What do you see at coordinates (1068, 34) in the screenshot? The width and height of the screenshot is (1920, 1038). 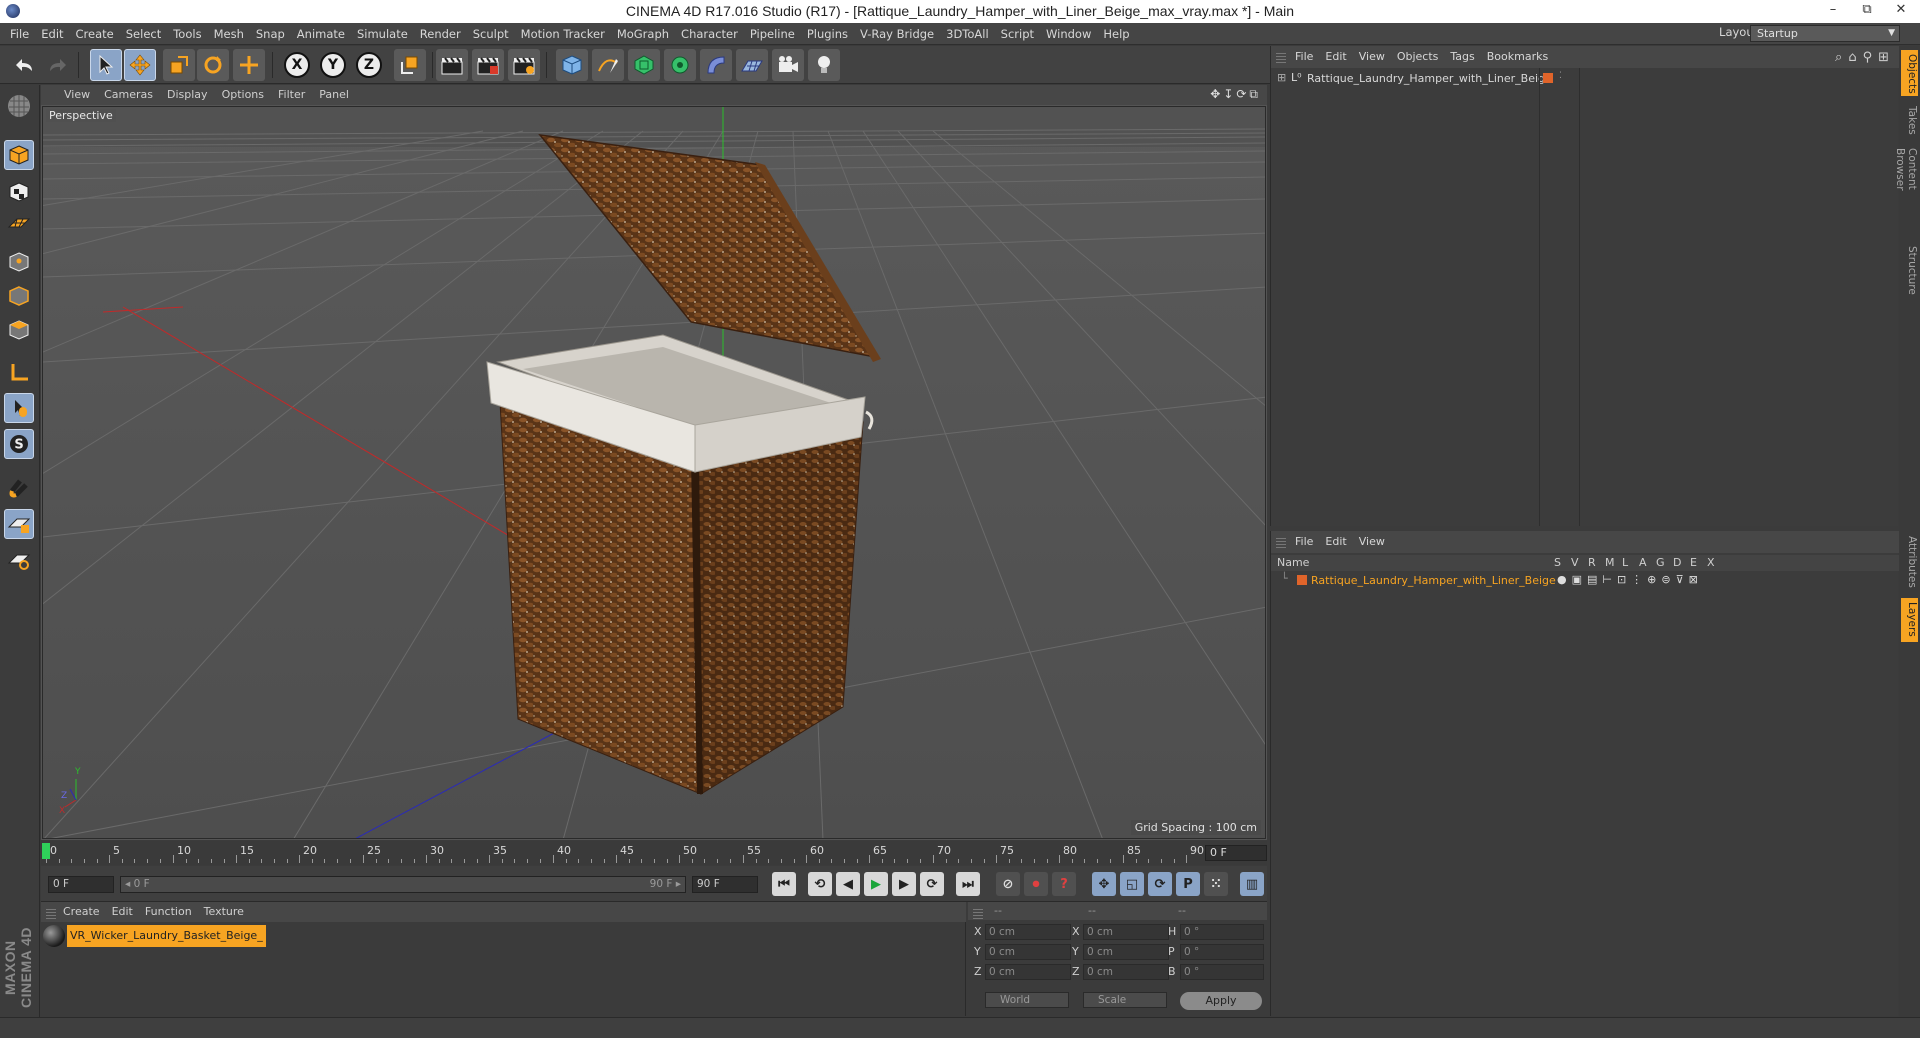 I see `menu-window: Window` at bounding box center [1068, 34].